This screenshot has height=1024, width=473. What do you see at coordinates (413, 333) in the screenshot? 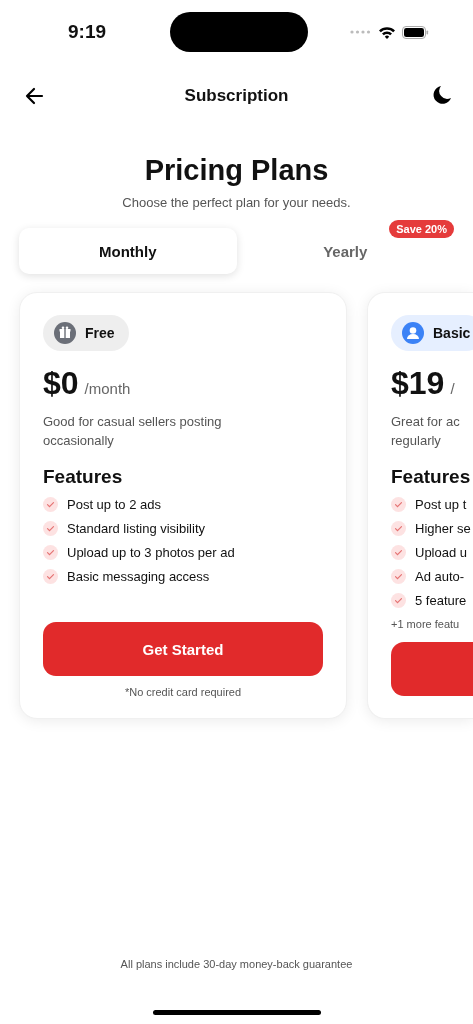
I see `person-icon` at bounding box center [413, 333].